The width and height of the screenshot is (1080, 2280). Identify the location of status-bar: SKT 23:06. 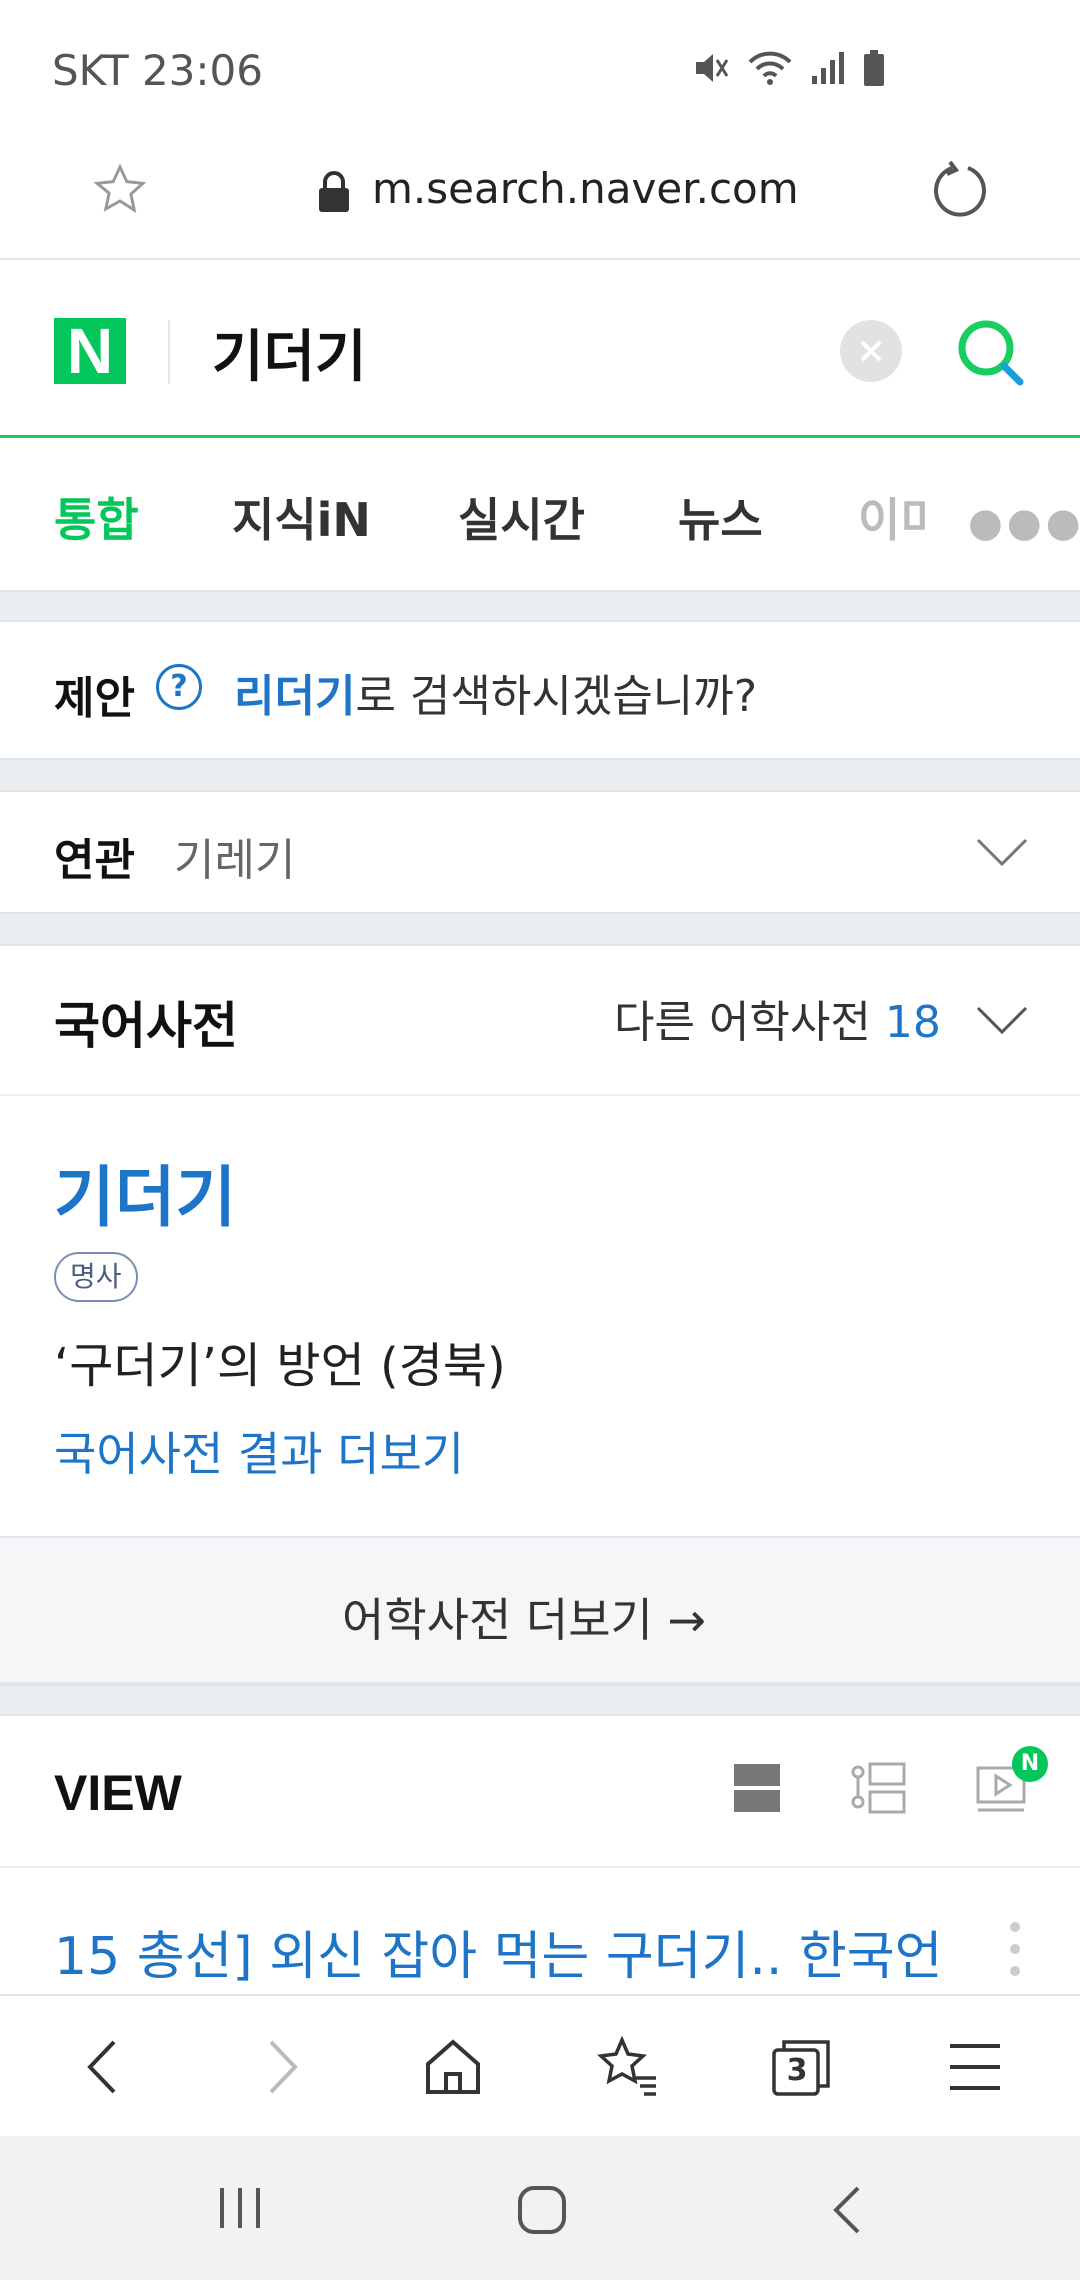
(540, 70).